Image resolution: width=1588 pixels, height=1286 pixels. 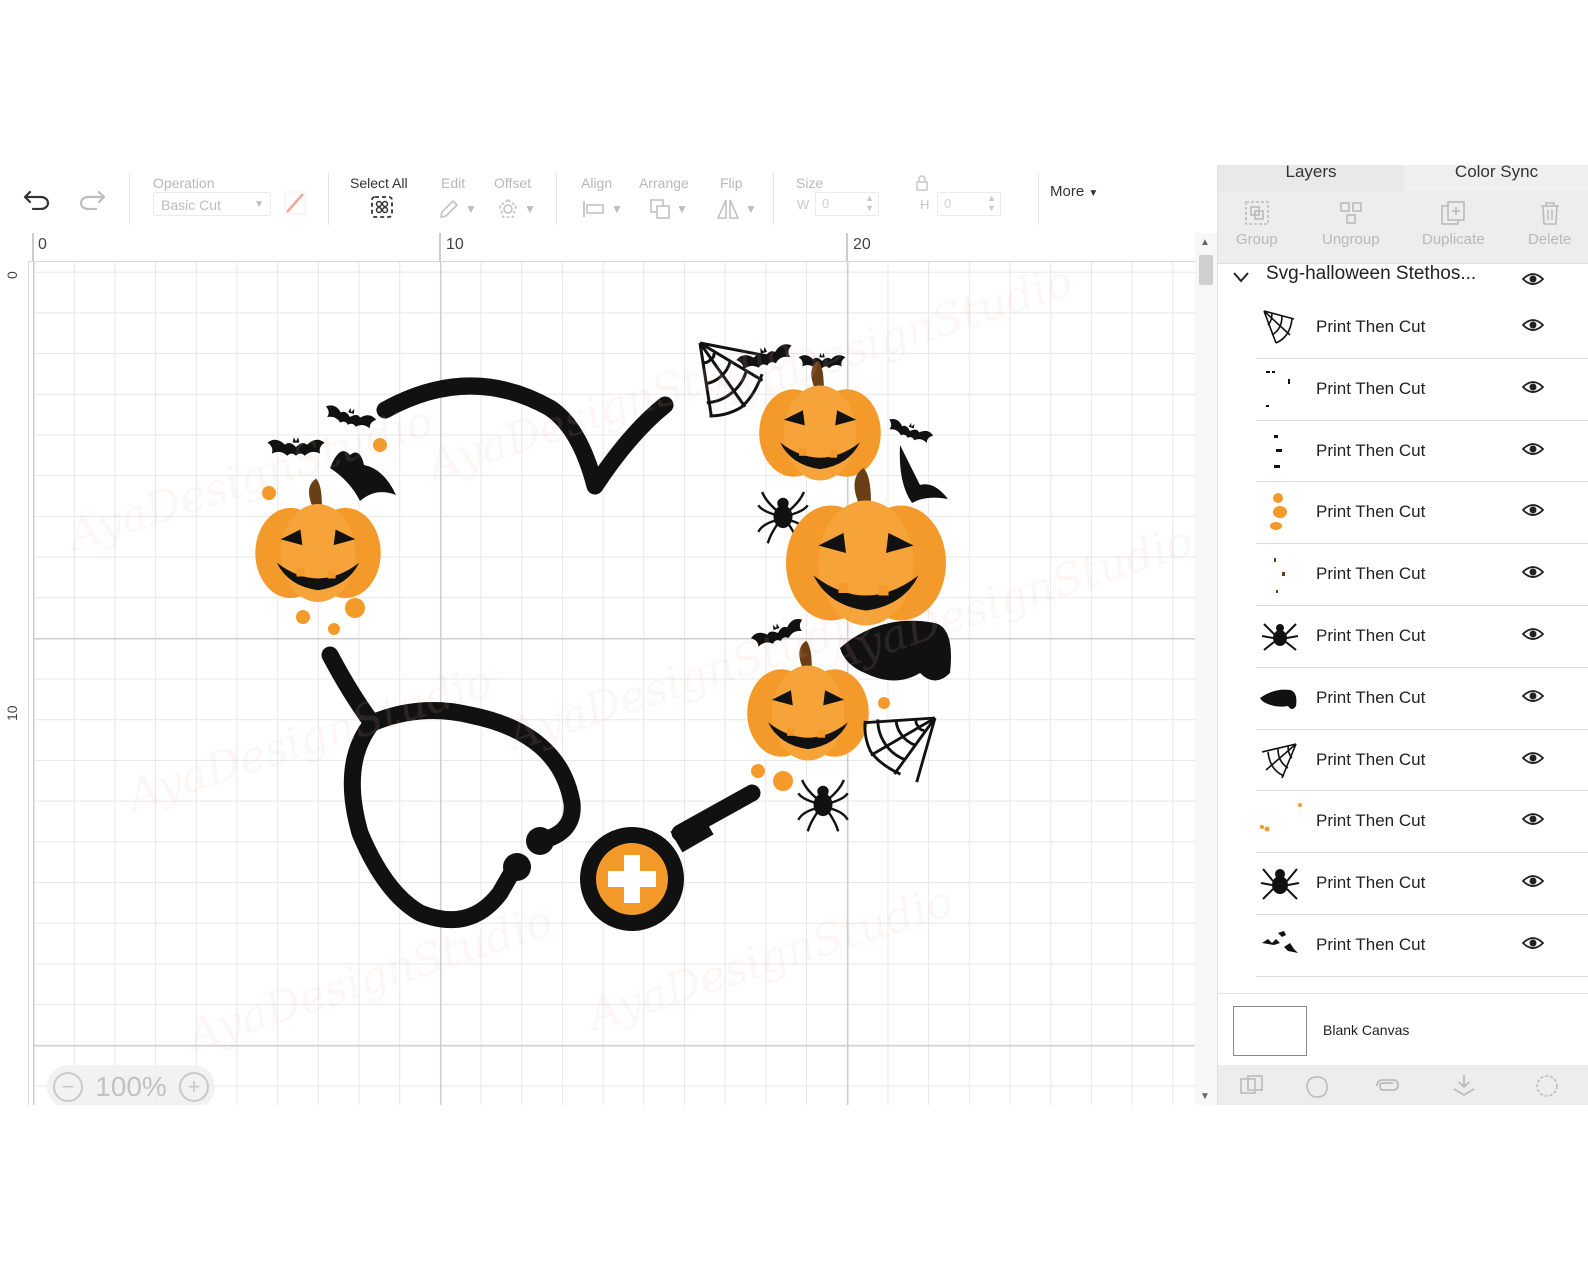 I want to click on flip-button: ▼, so click(x=736, y=209).